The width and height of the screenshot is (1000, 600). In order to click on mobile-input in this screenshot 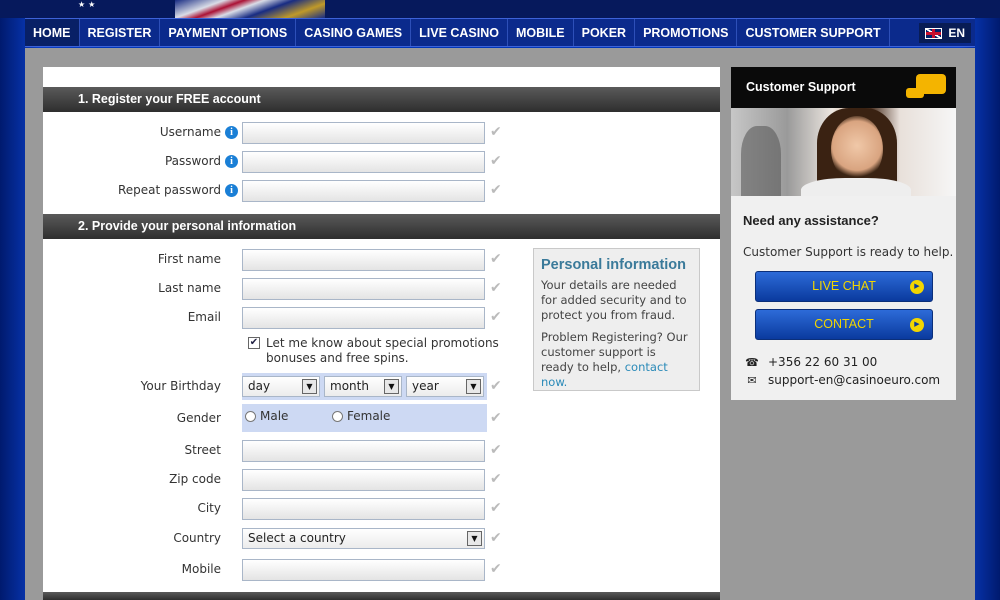, I will do `click(363, 570)`.